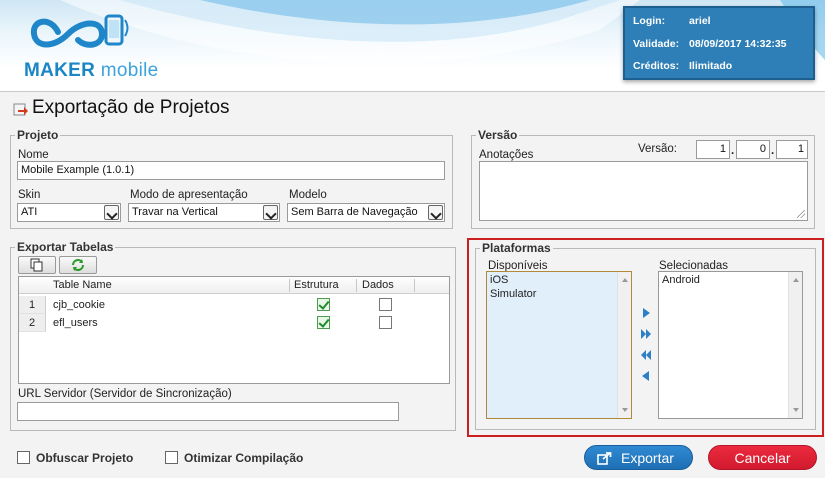 The height and width of the screenshot is (478, 825). I want to click on modelo-label: Modelo, so click(308, 195).